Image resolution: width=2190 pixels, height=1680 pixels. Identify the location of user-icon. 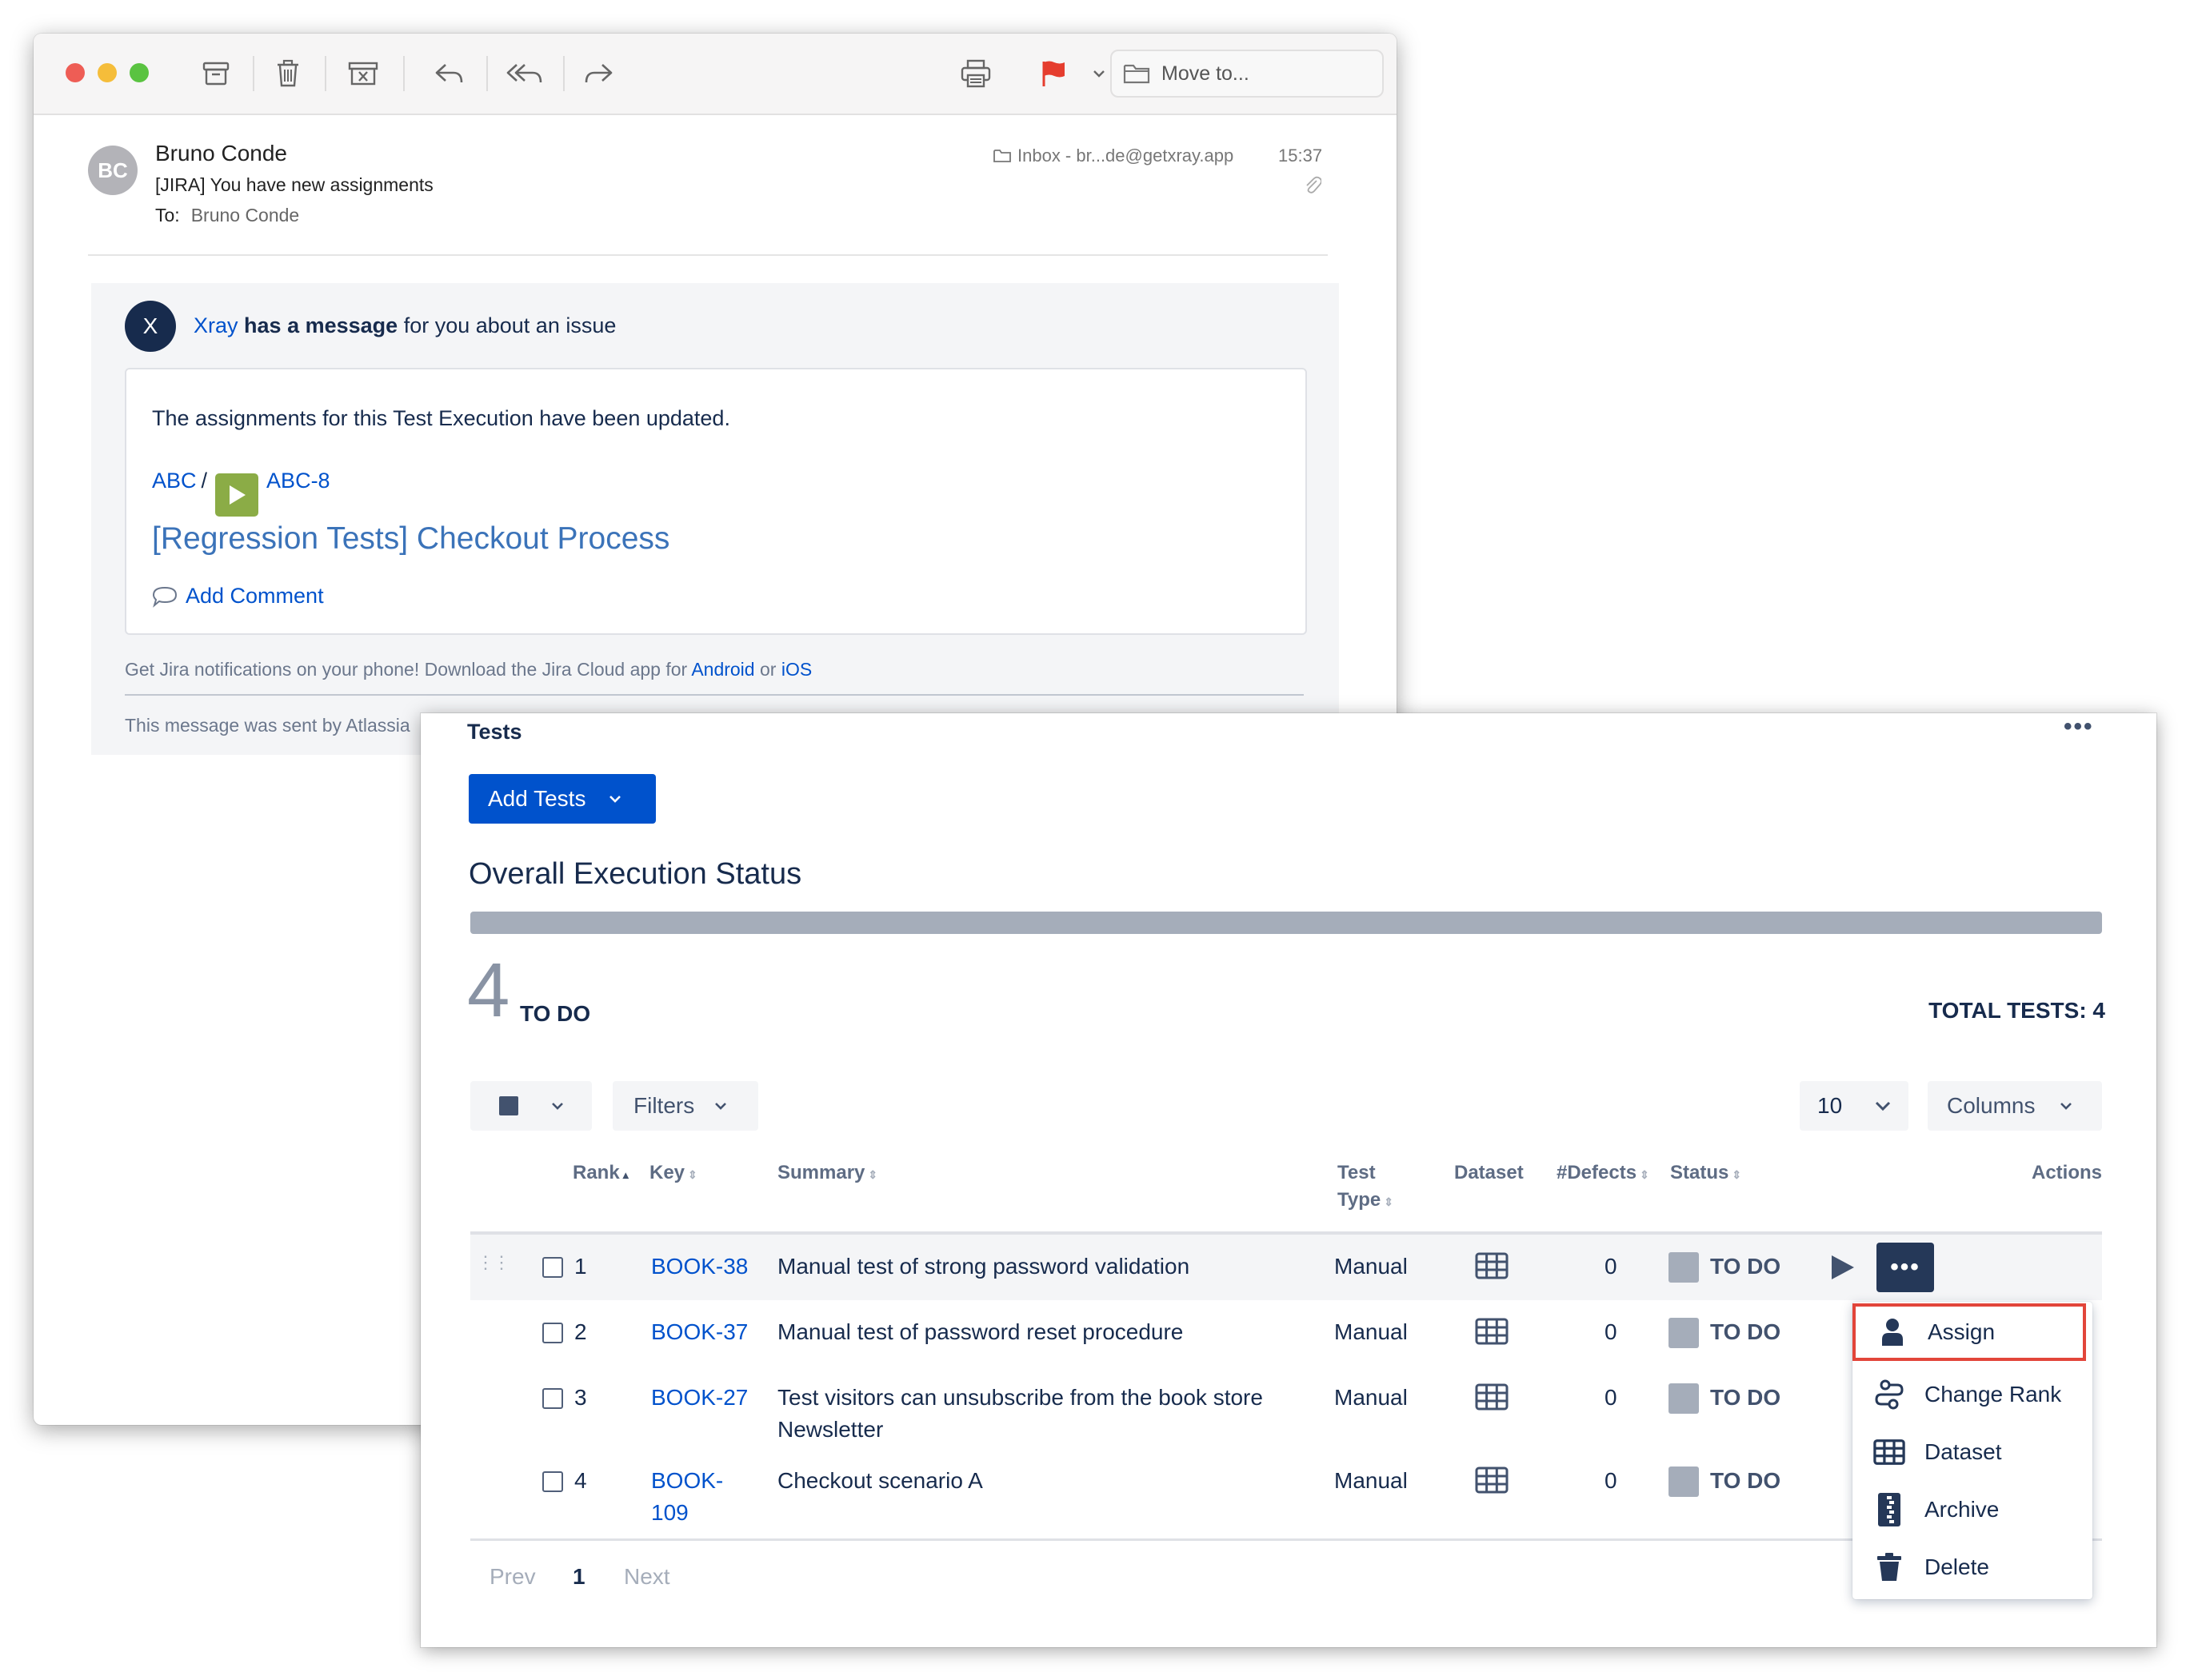
(1892, 1332).